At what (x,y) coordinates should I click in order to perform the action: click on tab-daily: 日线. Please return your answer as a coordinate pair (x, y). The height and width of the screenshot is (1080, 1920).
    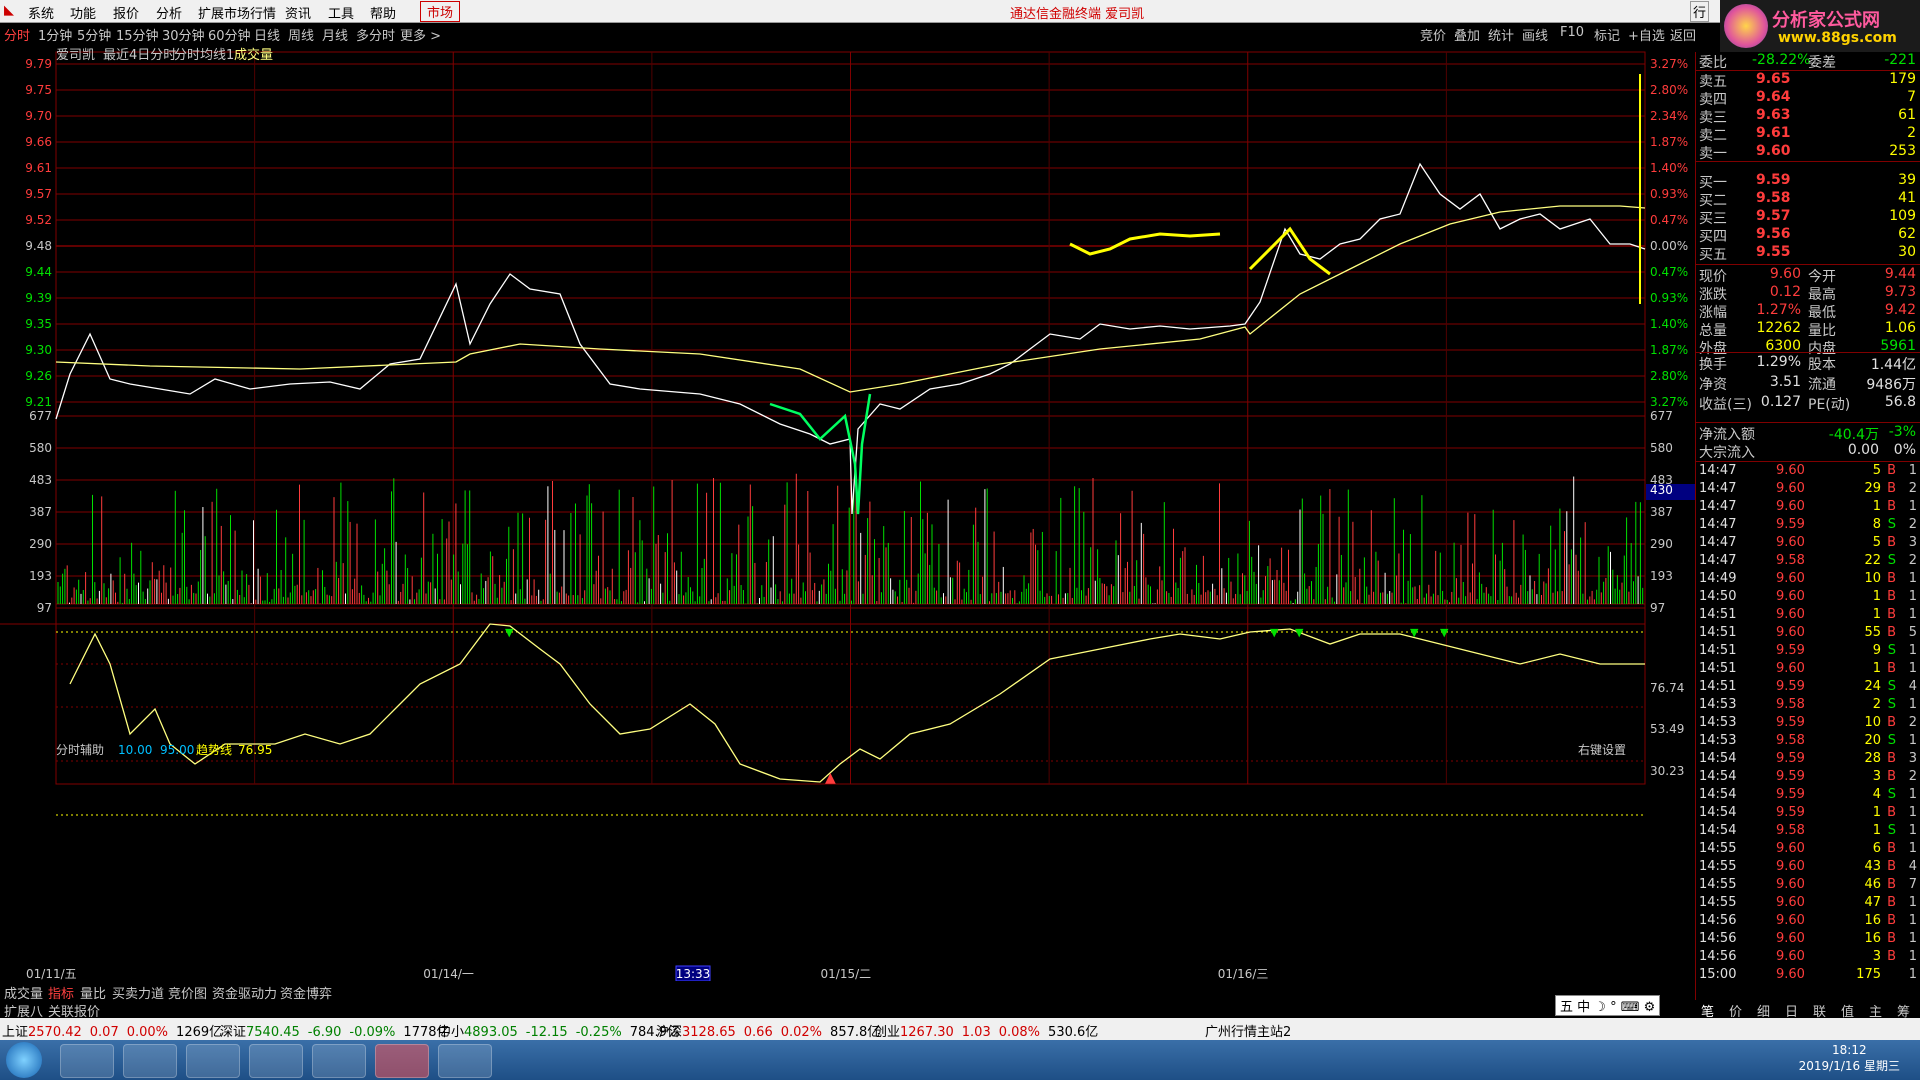
    Looking at the image, I should click on (267, 34).